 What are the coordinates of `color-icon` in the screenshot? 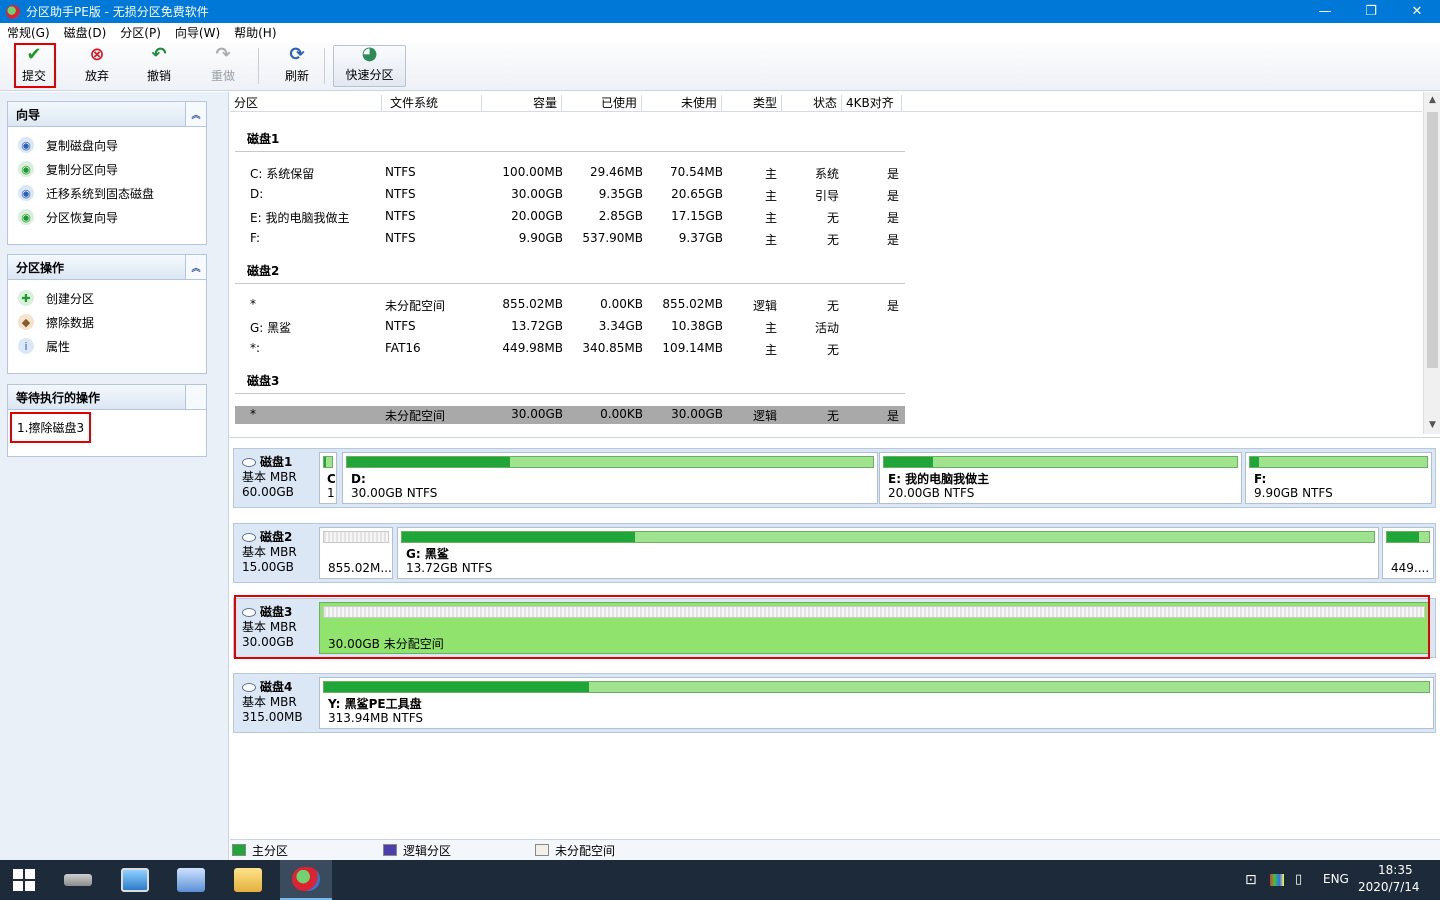 It's located at (1277, 880).